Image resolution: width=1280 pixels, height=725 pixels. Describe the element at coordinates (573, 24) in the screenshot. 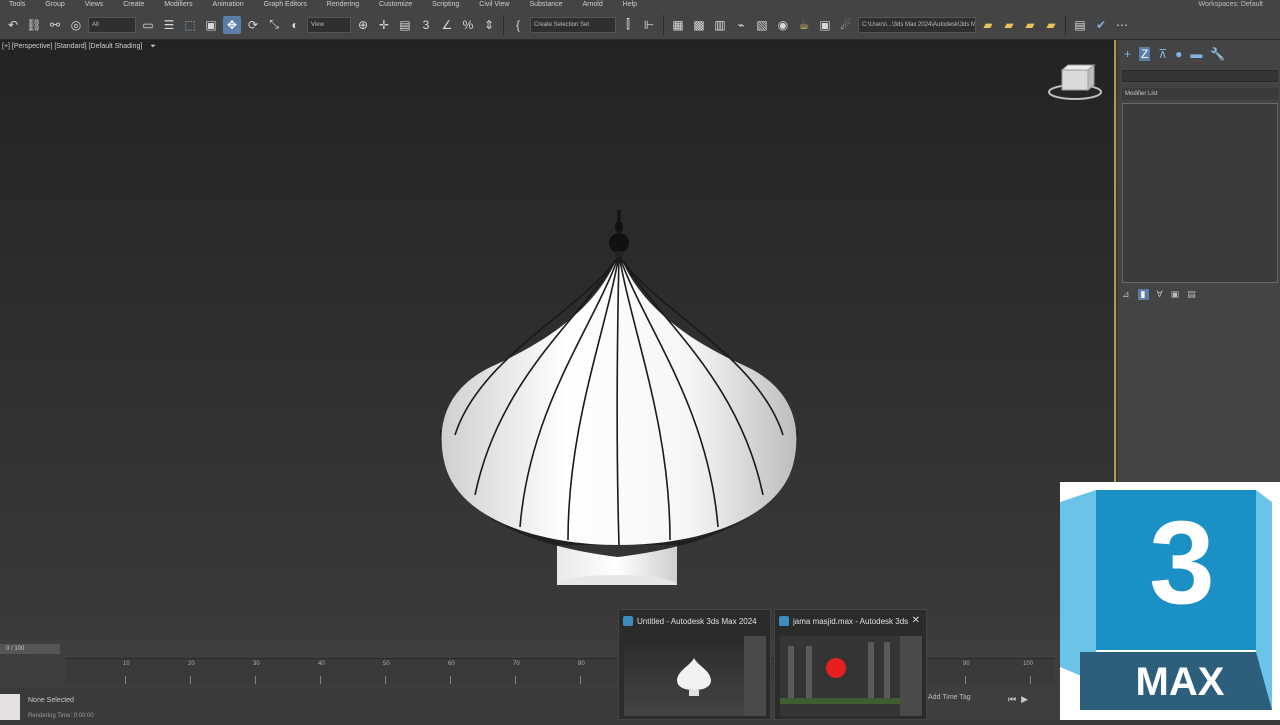

I see `named-selection-dropdown: Create Selection Set` at that location.